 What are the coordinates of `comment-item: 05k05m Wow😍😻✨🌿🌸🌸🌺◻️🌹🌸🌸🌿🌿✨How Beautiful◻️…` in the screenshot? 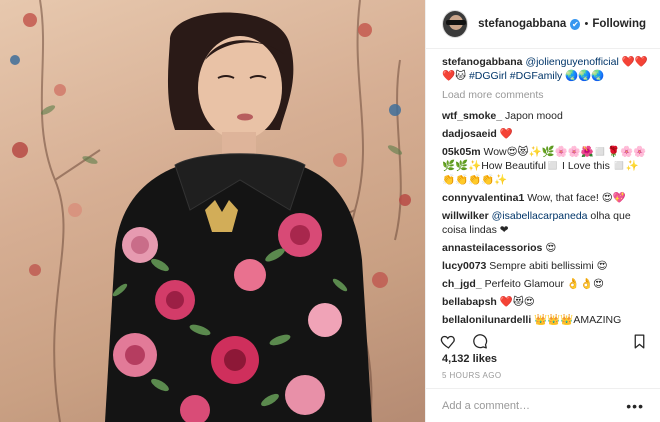 It's located at (546, 166).